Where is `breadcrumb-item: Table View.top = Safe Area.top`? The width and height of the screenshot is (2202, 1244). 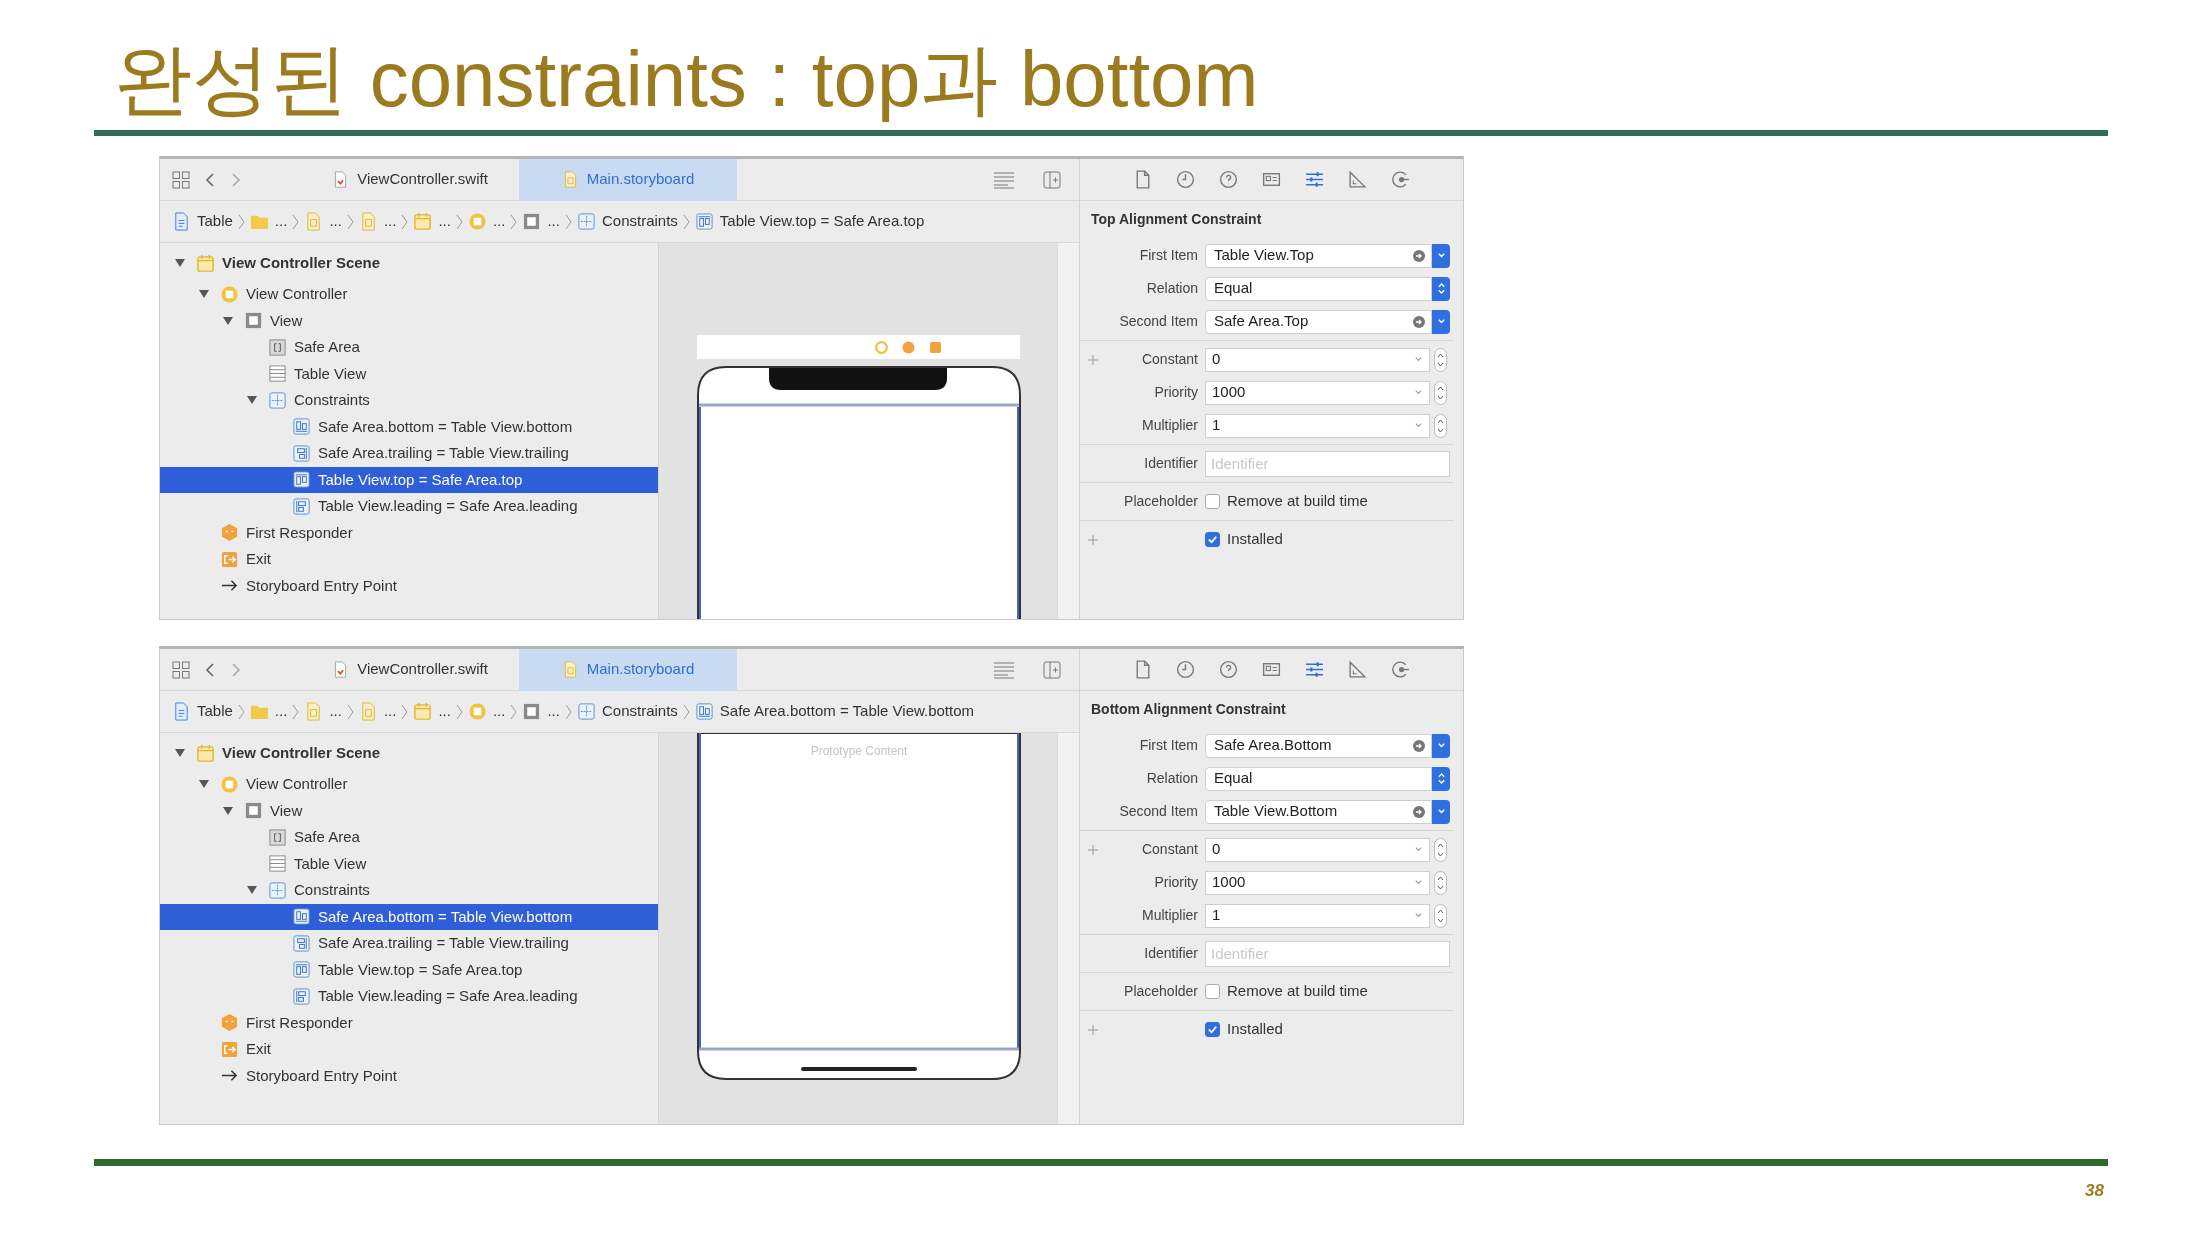 breadcrumb-item: Table View.top = Safe Area.top is located at coordinates (809, 221).